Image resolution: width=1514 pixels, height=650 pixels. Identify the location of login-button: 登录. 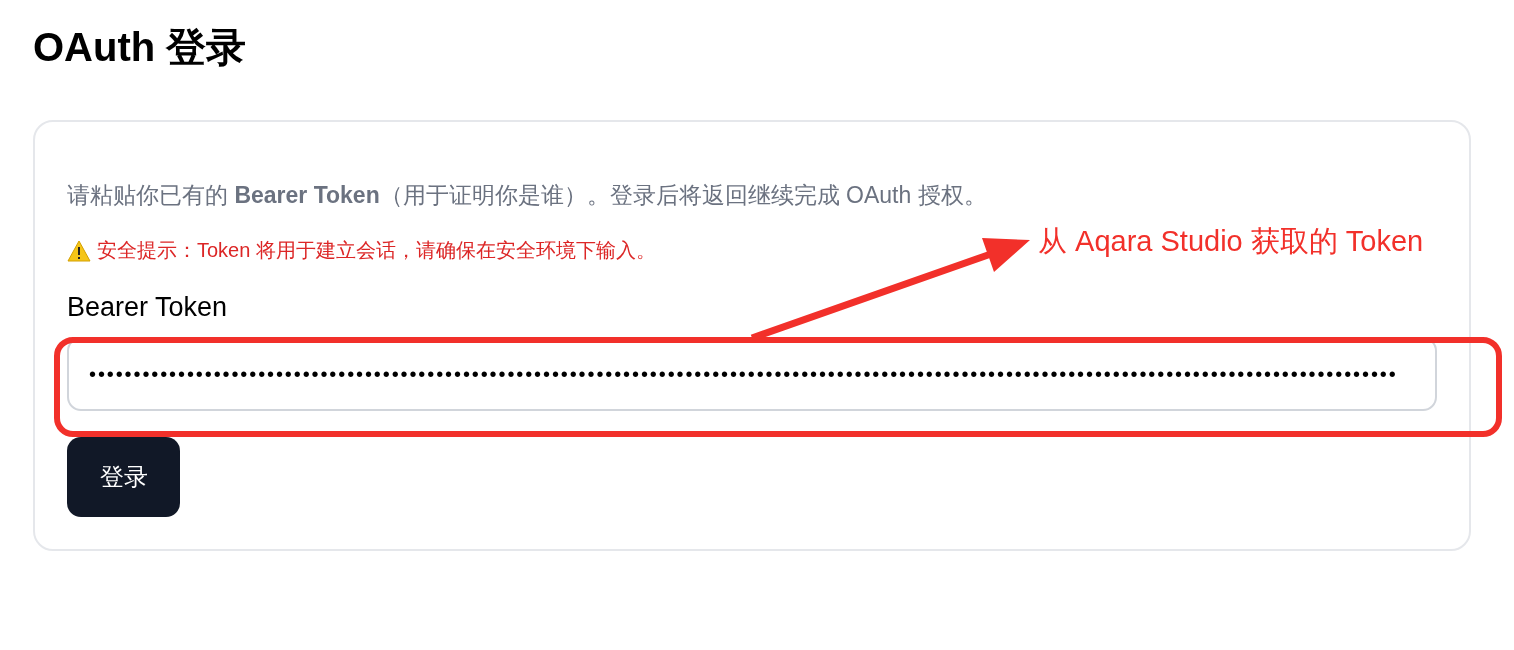
(123, 477).